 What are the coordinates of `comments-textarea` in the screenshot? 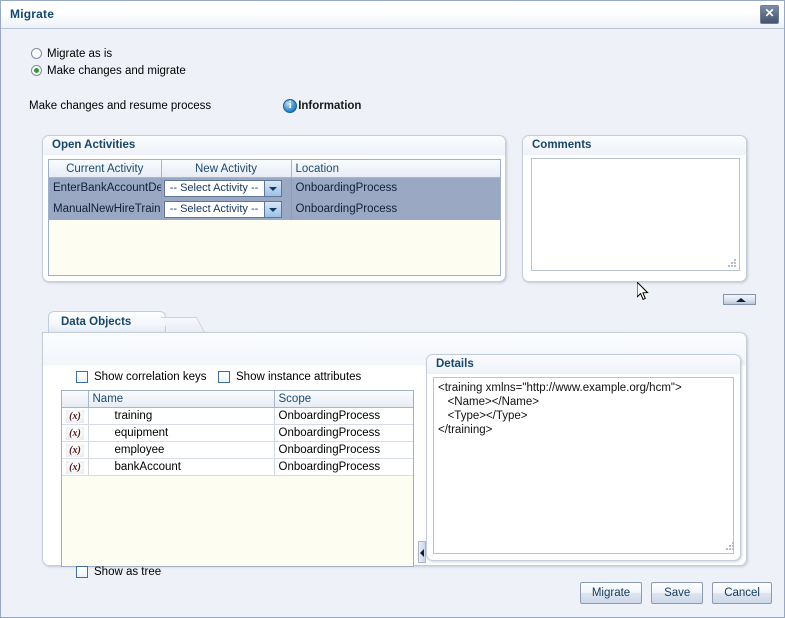 It's located at (635, 214).